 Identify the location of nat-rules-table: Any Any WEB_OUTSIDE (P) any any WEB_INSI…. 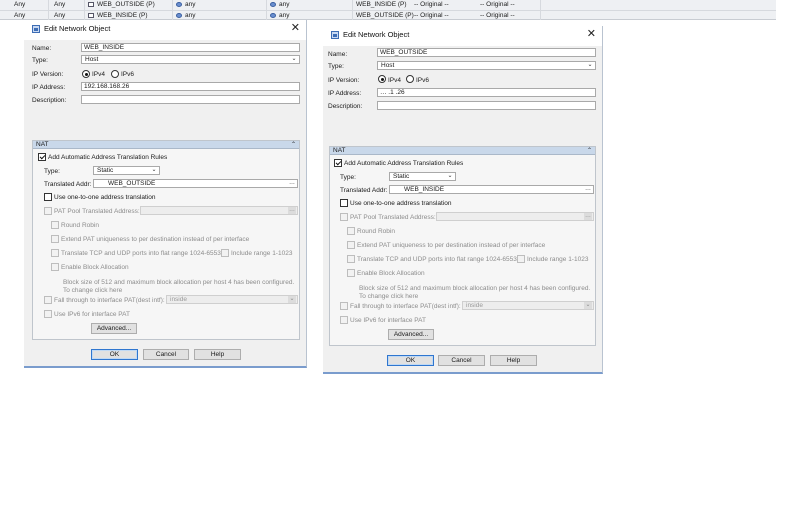
(388, 10).